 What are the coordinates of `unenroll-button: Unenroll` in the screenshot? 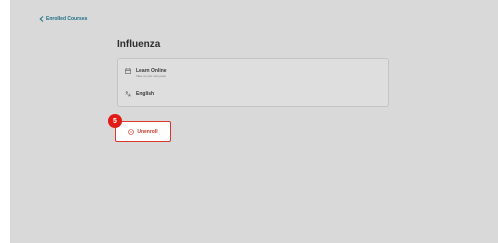 It's located at (143, 131).